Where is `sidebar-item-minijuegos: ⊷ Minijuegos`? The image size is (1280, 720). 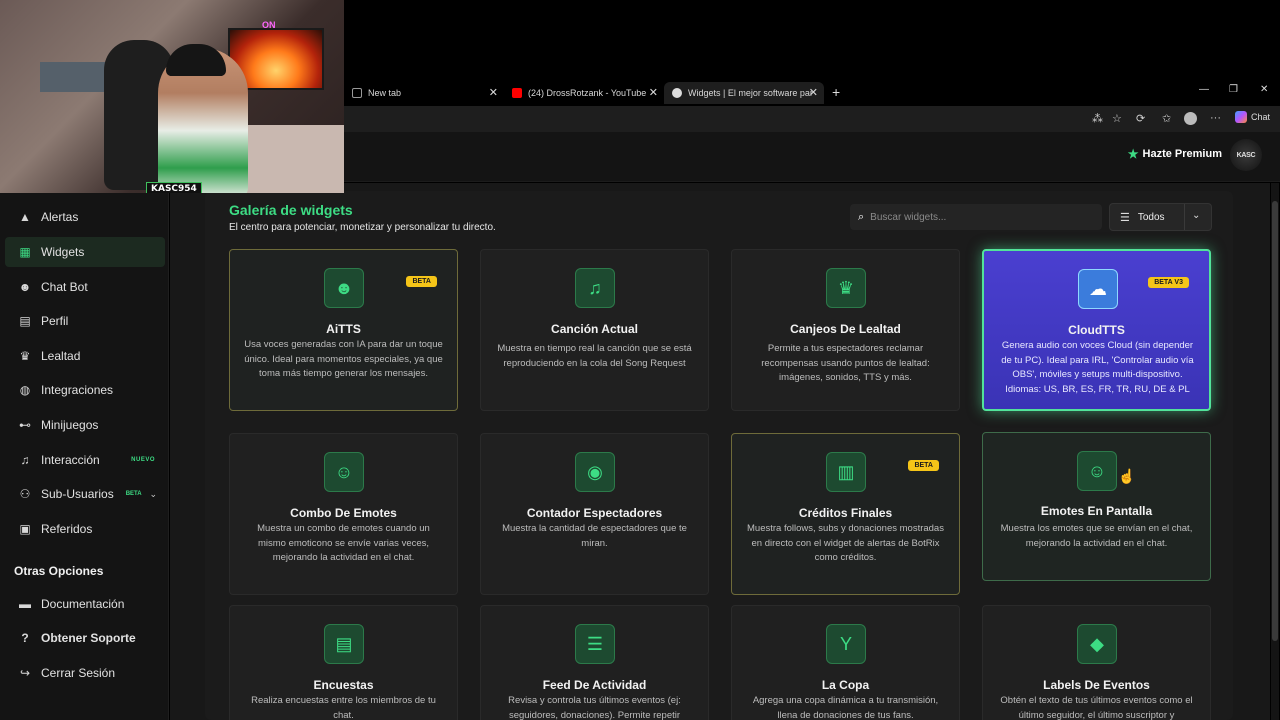 sidebar-item-minijuegos: ⊷ Minijuegos is located at coordinates (85, 425).